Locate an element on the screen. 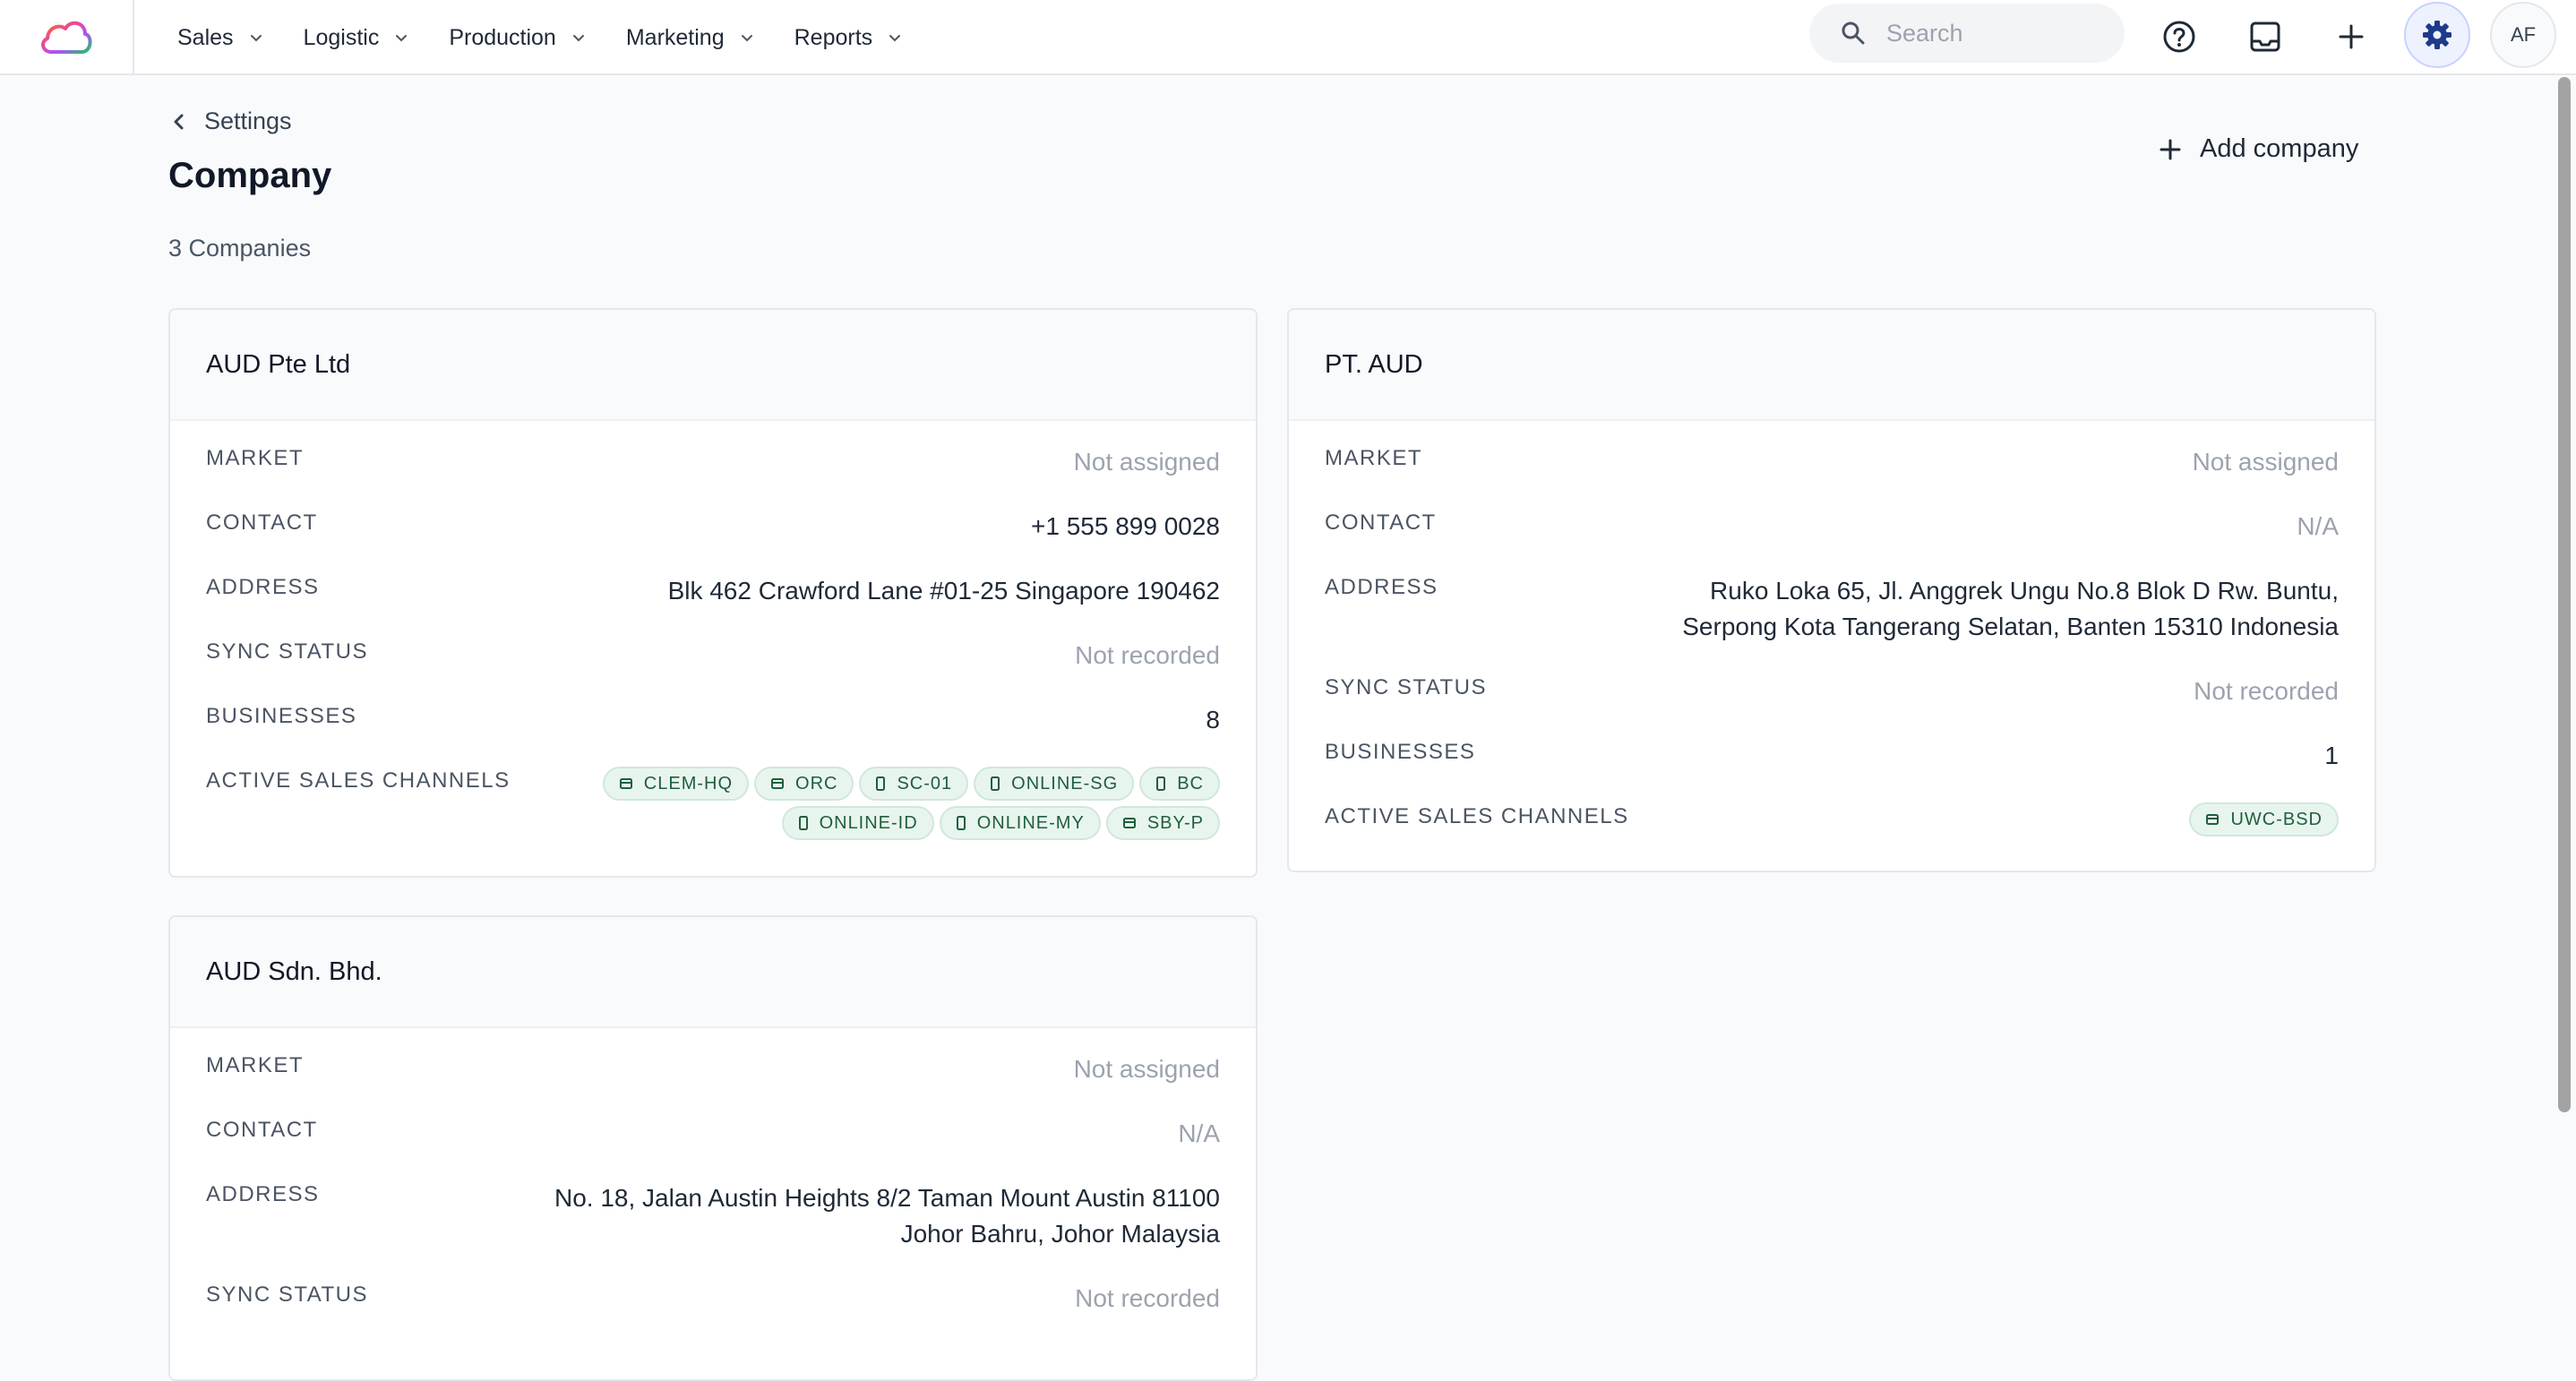  inbox-button is located at coordinates (2265, 36).